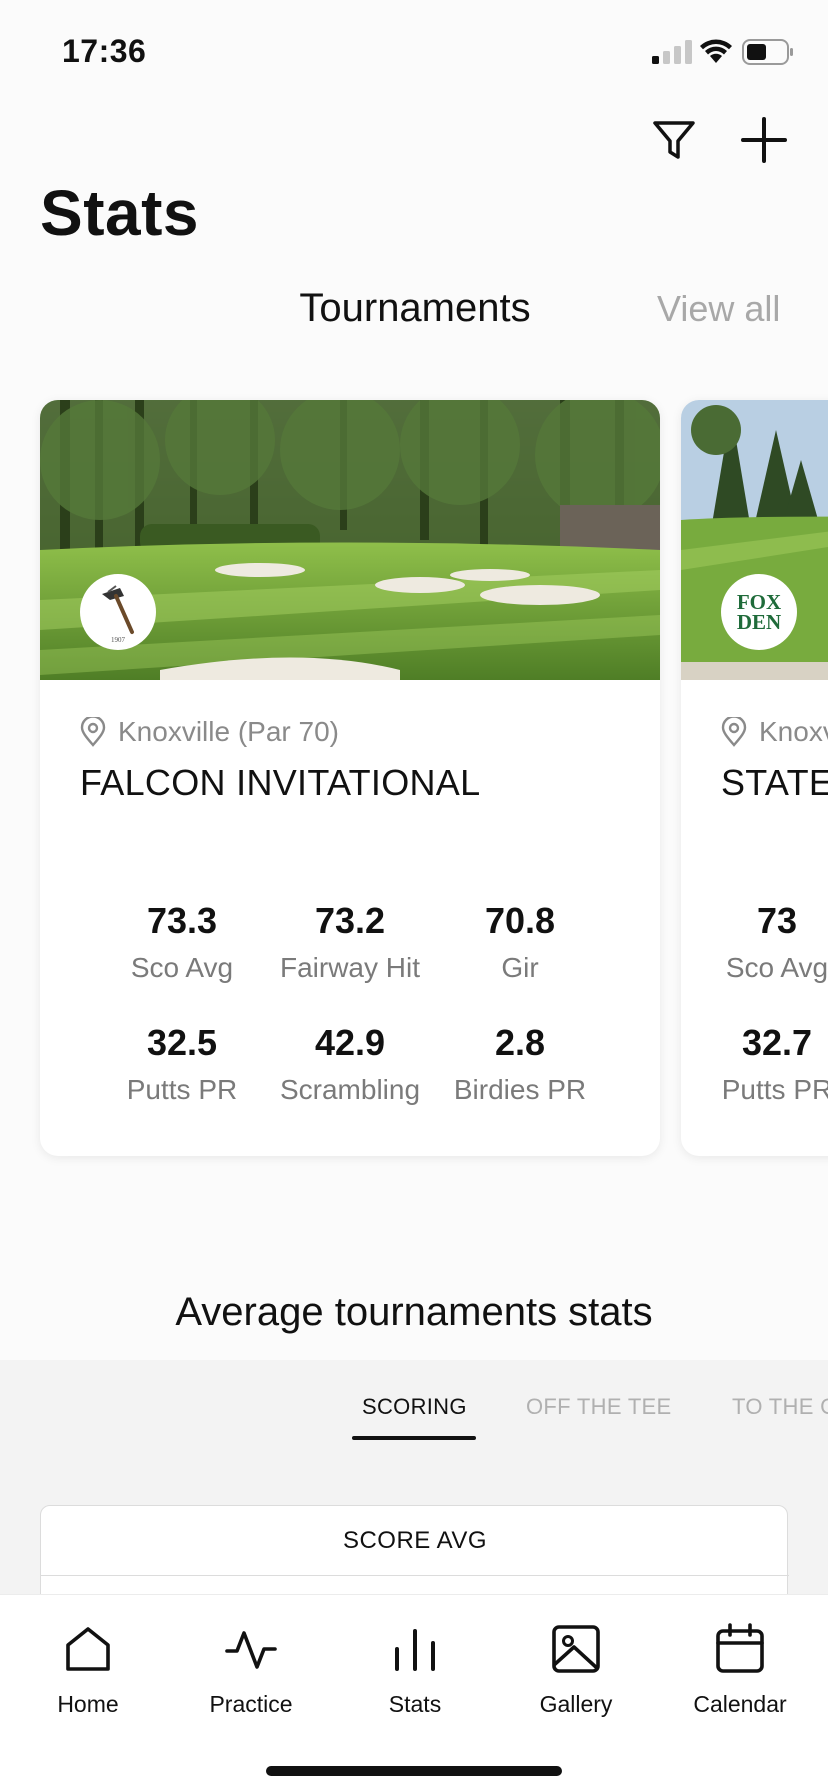  Describe the element at coordinates (280, 782) in the screenshot. I see `tournament-name: FALCON INVITATIONAL` at that location.